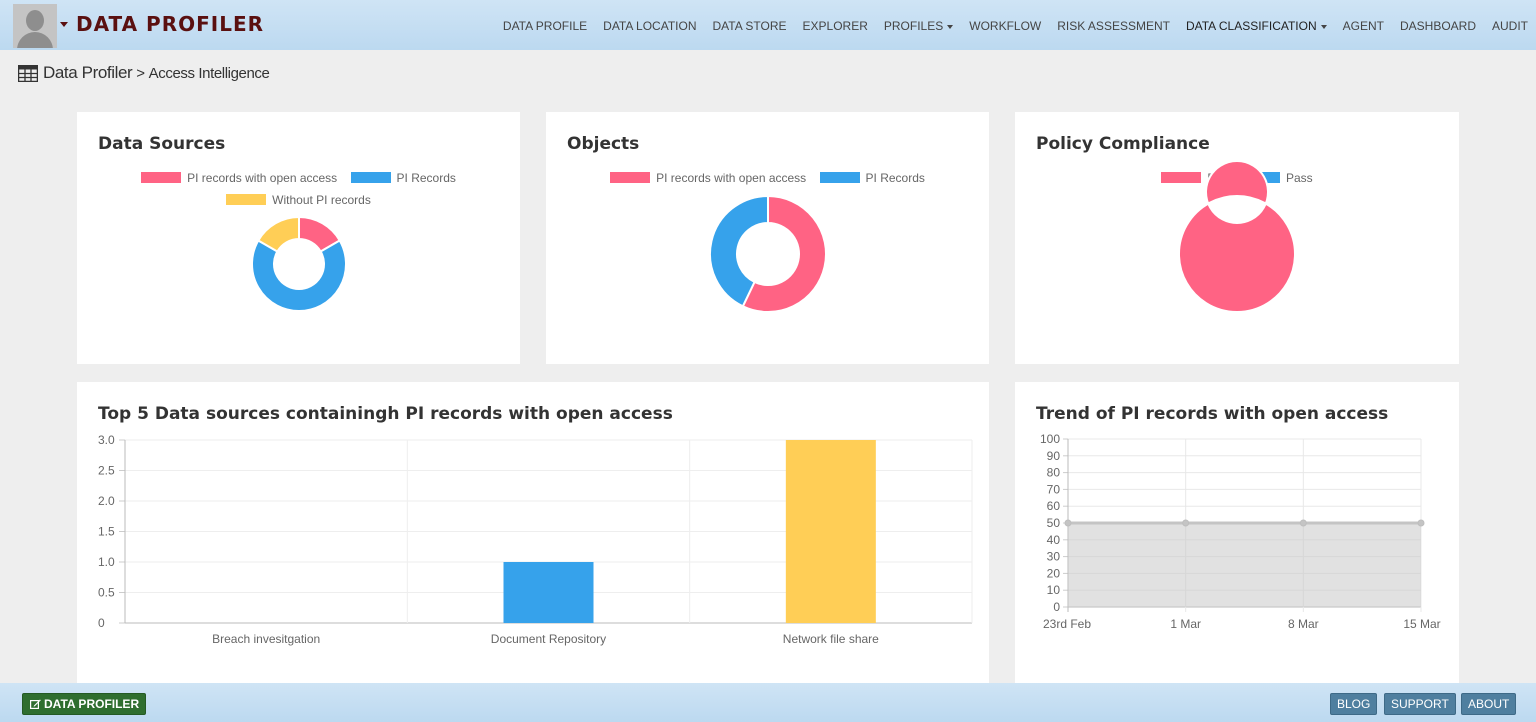 This screenshot has width=1536, height=722. Describe the element at coordinates (1256, 26) in the screenshot. I see `nav-data-classification-dropdown: DATA CLASSIFICATION` at that location.